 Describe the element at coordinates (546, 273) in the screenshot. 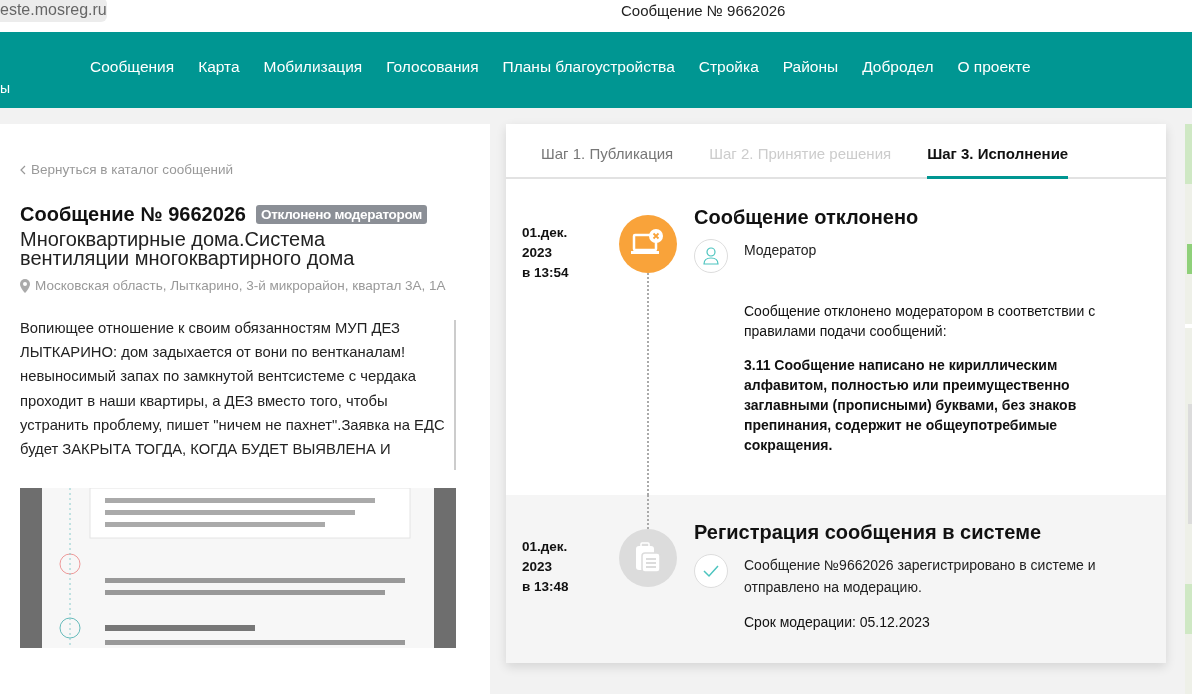

I see `event-date: в 13:54` at that location.